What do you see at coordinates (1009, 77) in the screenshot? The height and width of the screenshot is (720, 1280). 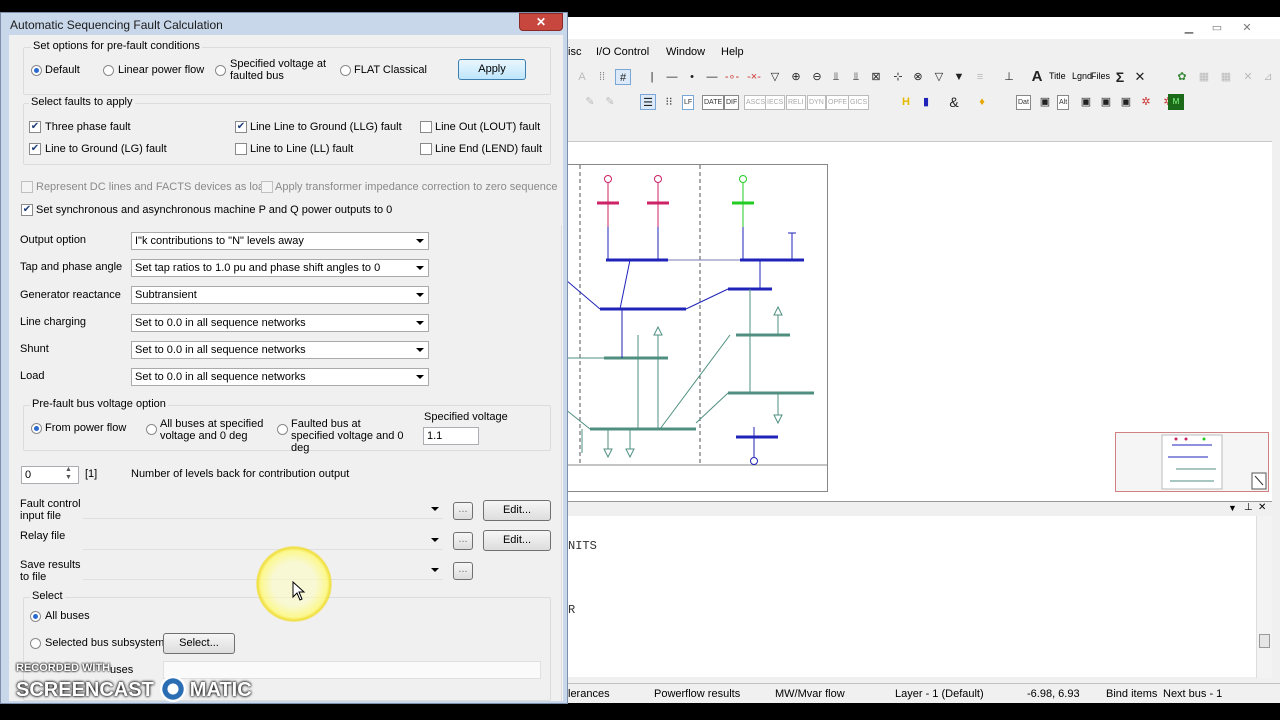 I see `annotation-icon: ⊥` at bounding box center [1009, 77].